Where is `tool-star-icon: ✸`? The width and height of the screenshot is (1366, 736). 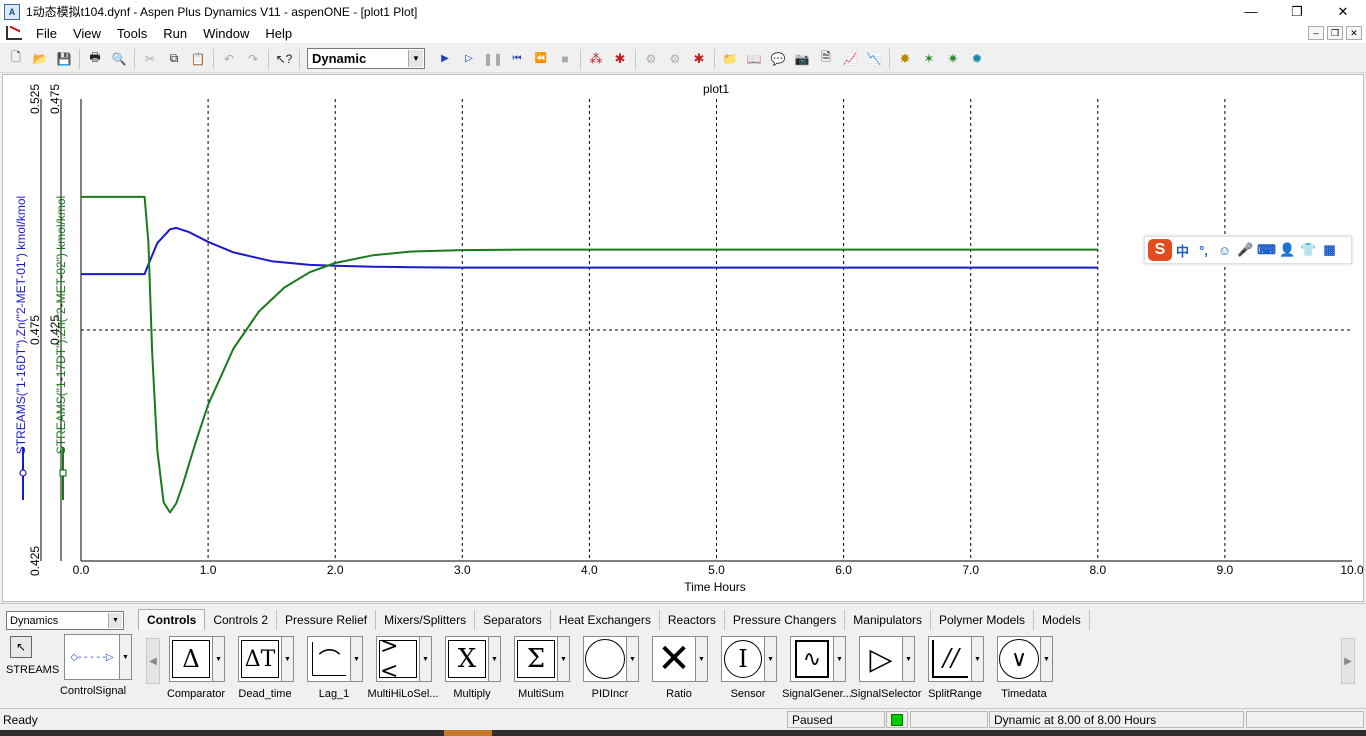
tool-star-icon: ✸ is located at coordinates (905, 59).